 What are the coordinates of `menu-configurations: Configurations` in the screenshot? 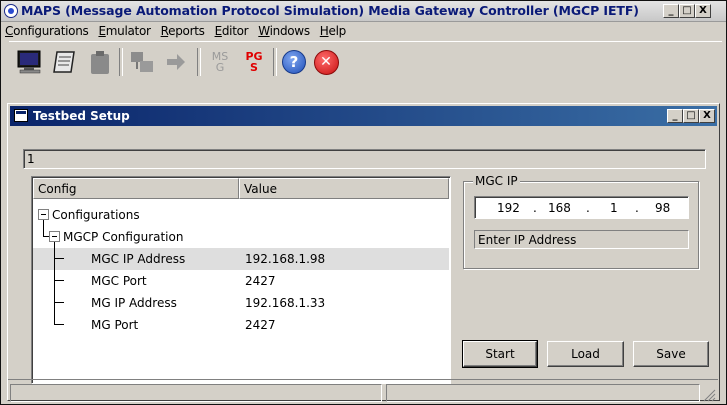 It's located at (47, 31).